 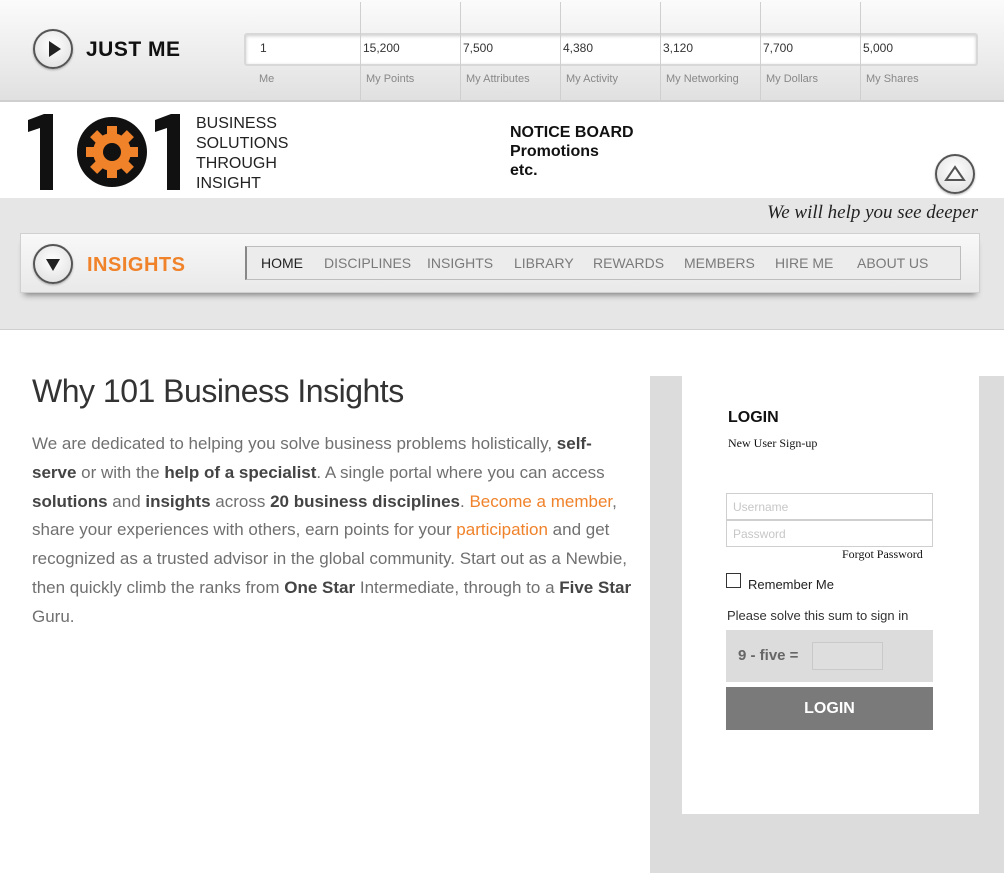 What do you see at coordinates (882, 554) in the screenshot?
I see `forgot-password-link: Forgot Password` at bounding box center [882, 554].